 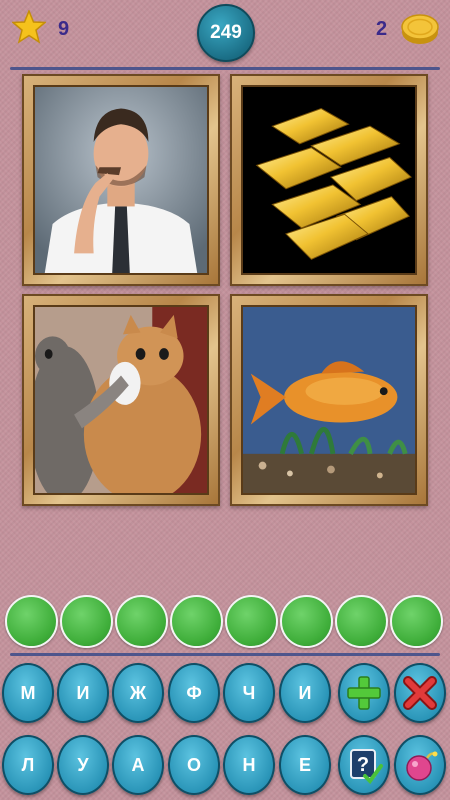 I want to click on letter-key: А, so click(x=138, y=765).